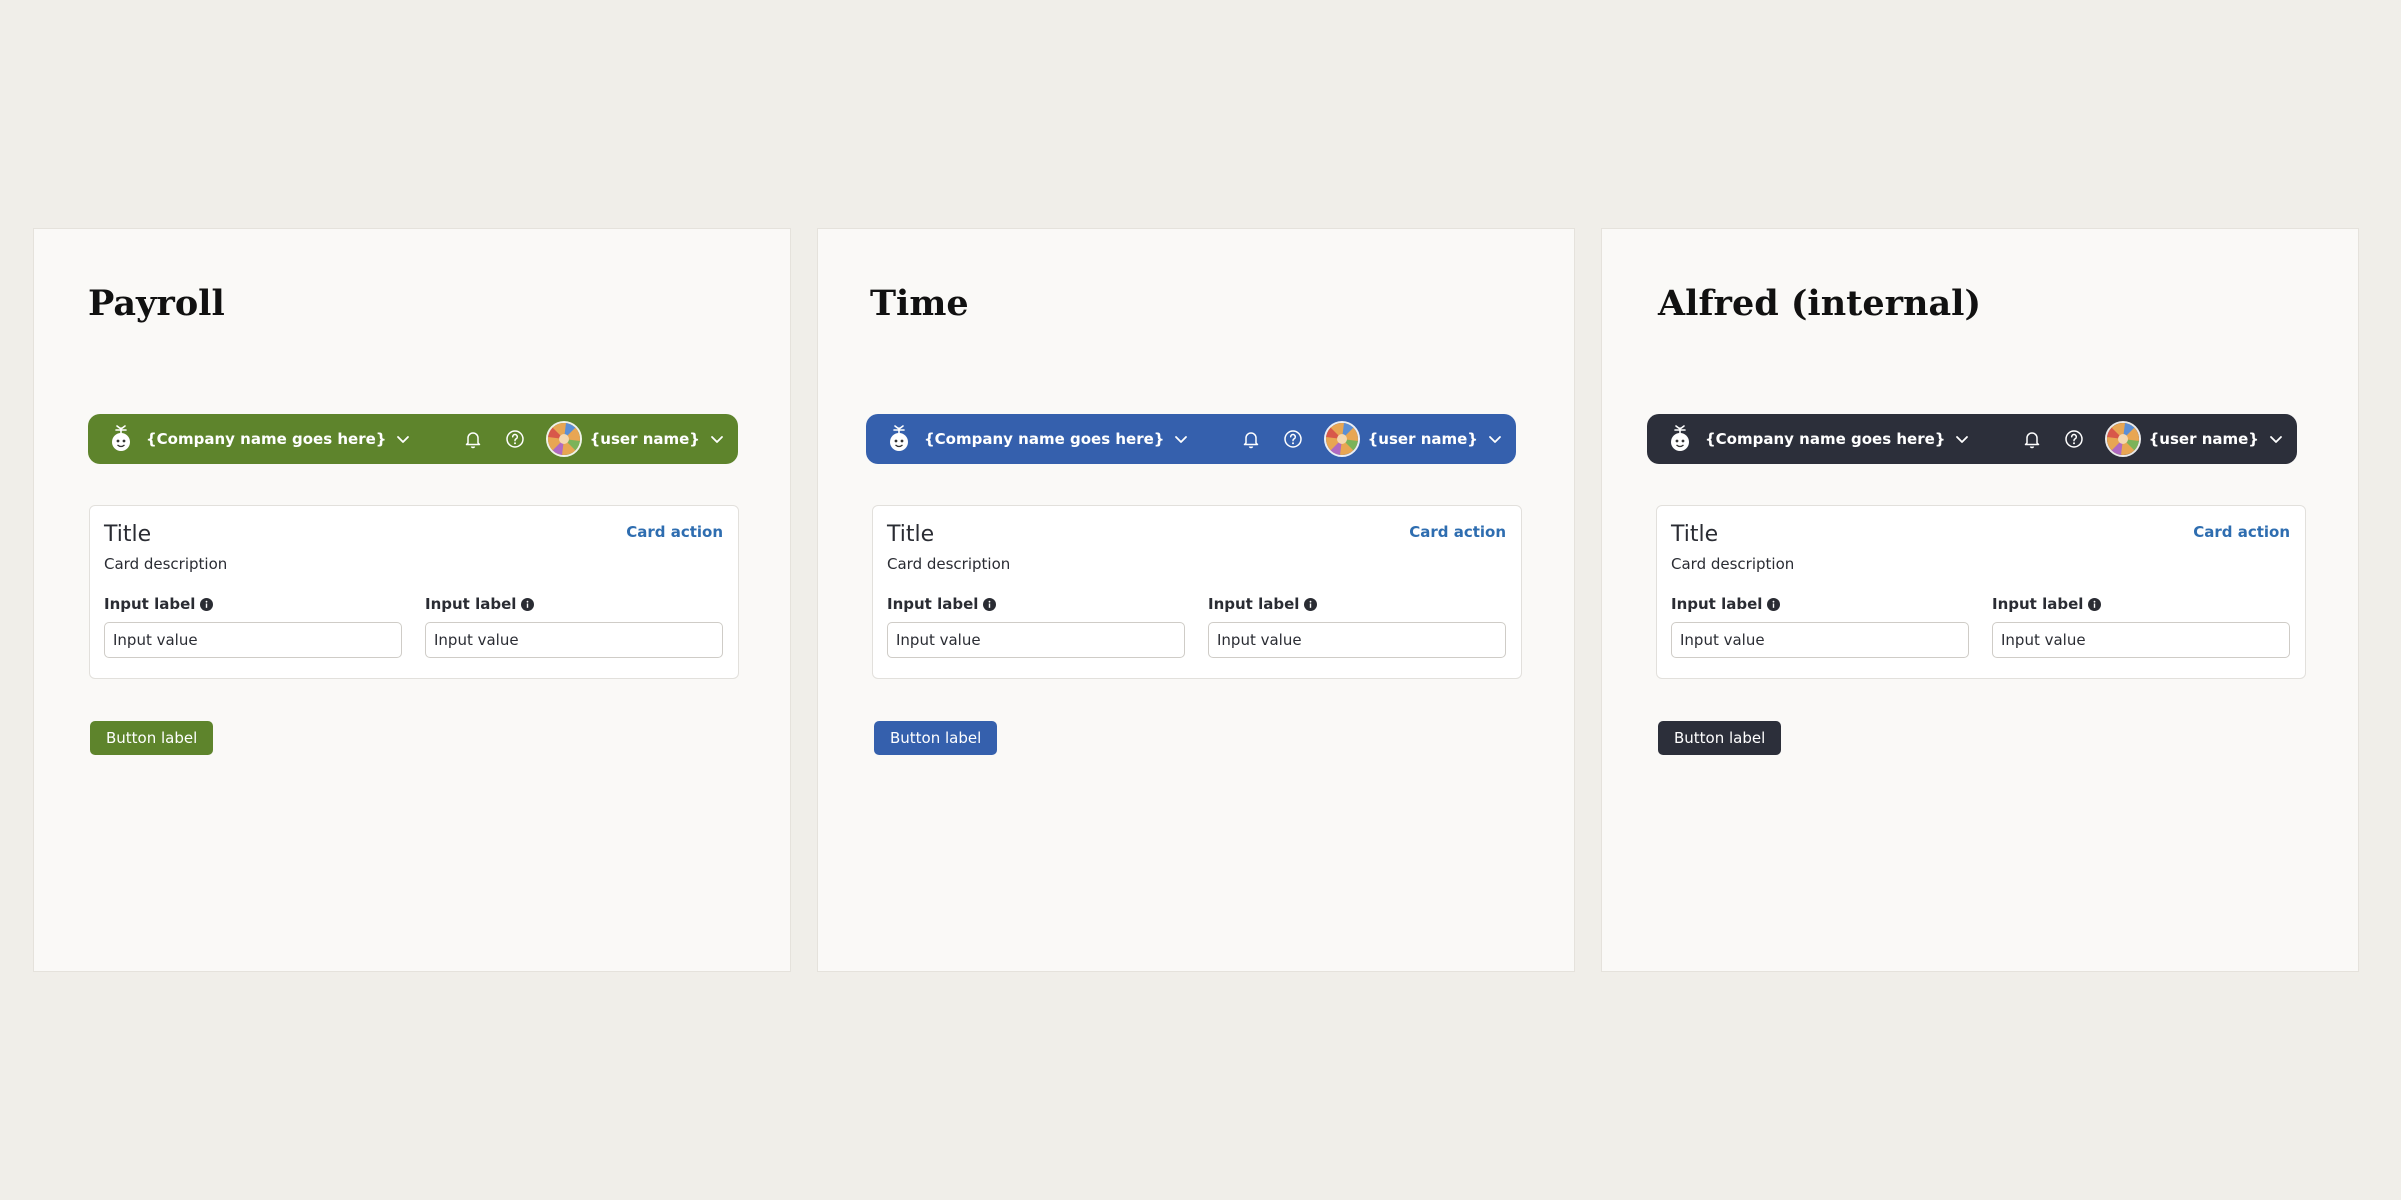 This screenshot has width=2401, height=1200. I want to click on panel-title: Alfred (internal), so click(1820, 303).